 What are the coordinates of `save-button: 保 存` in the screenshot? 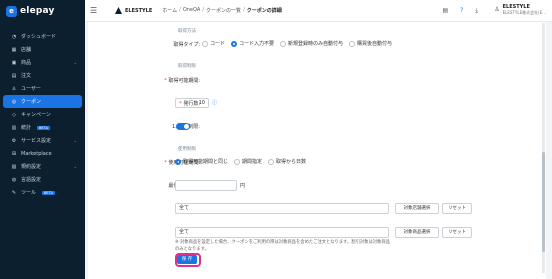 It's located at (187, 259).